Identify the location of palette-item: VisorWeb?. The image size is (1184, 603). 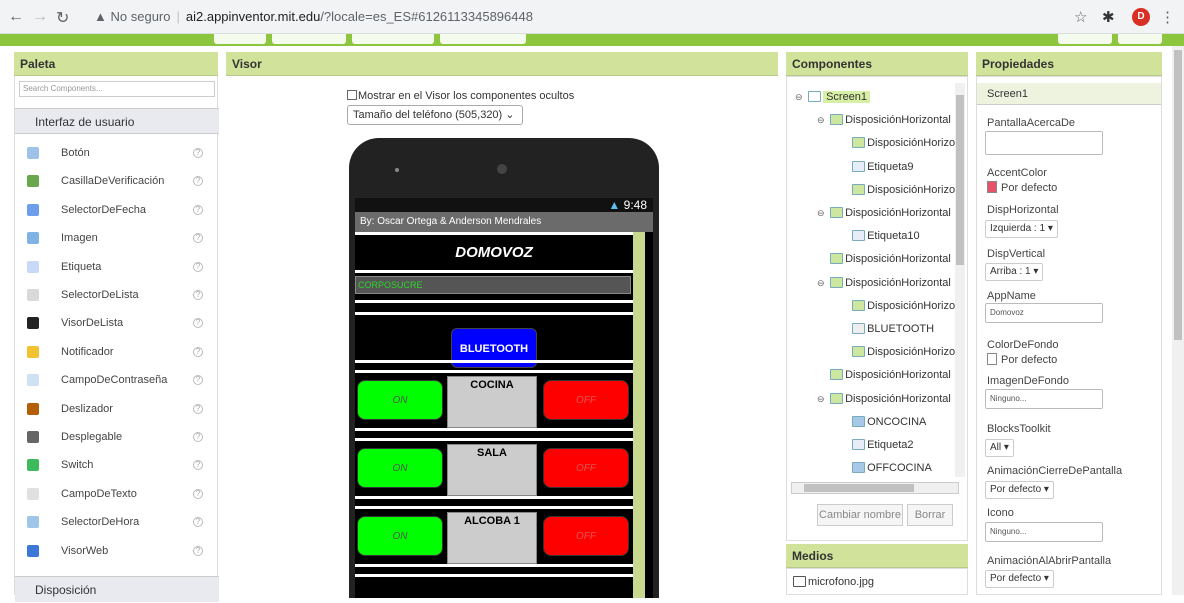
(117, 552).